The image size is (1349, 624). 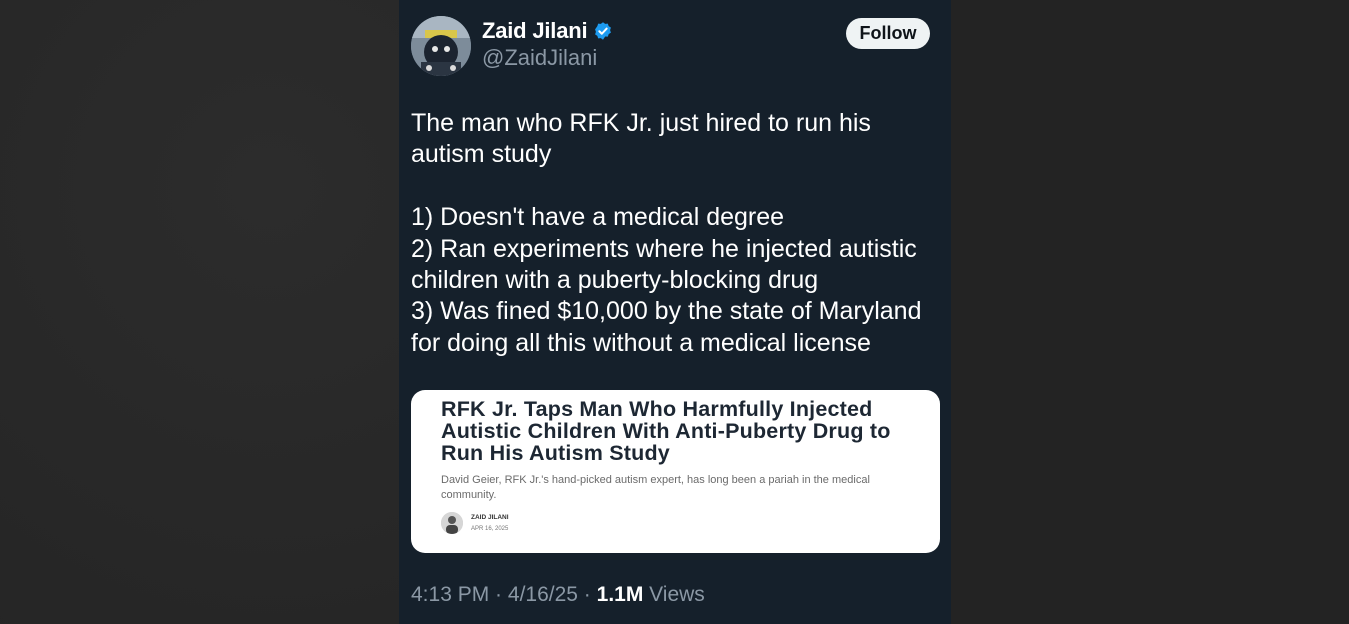 I want to click on views-label: Views, so click(x=674, y=594).